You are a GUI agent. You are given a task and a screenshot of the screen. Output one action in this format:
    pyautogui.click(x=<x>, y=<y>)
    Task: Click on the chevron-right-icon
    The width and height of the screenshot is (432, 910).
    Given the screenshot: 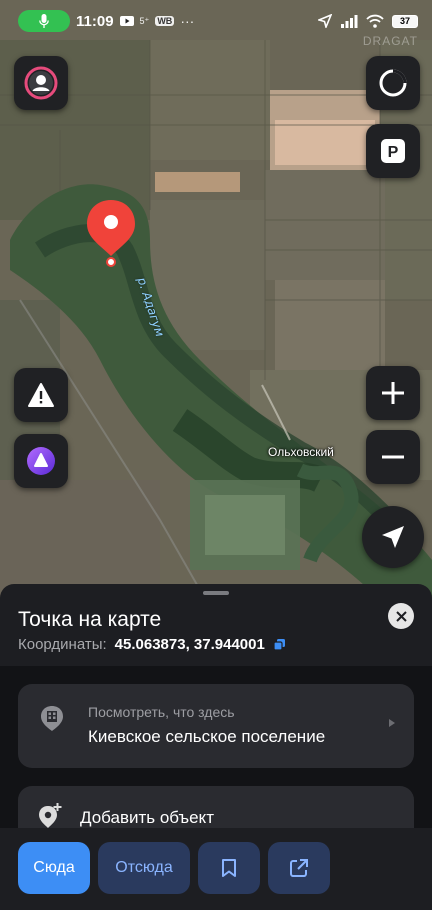 What is the action you would take?
    pyautogui.click(x=392, y=723)
    